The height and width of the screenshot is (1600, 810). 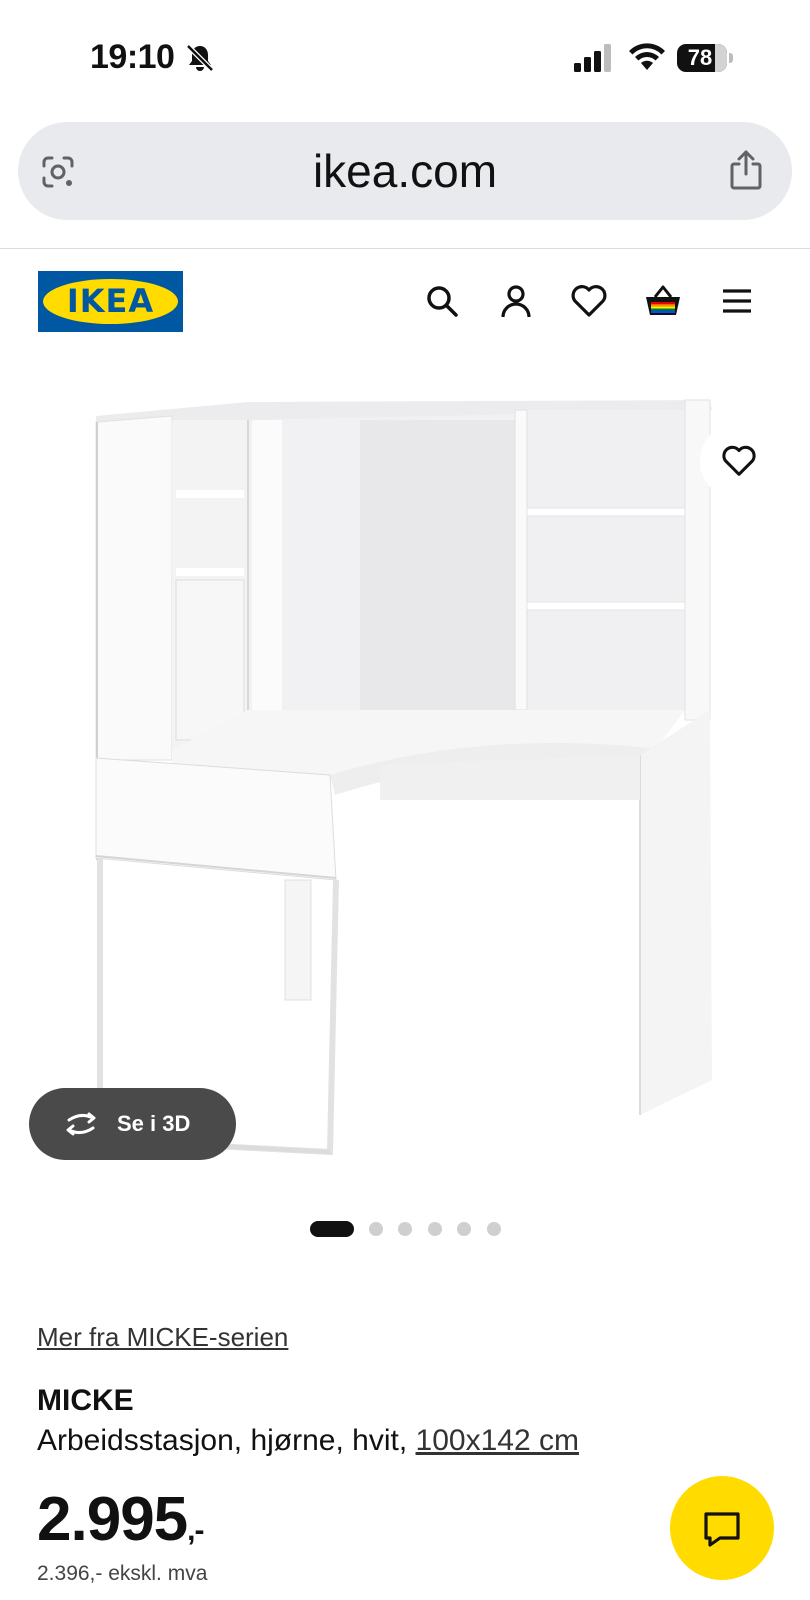 I want to click on product-price: 2.995,-, so click(x=121, y=1519).